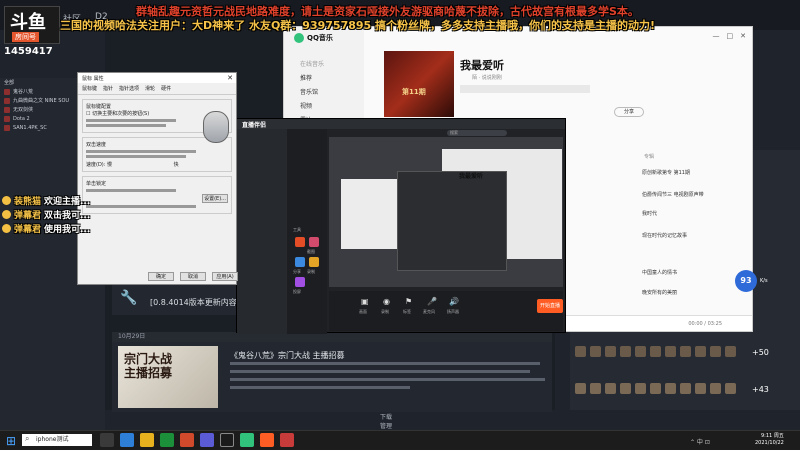  What do you see at coordinates (57, 440) in the screenshot?
I see `taskbar-search-input: iphone测试` at bounding box center [57, 440].